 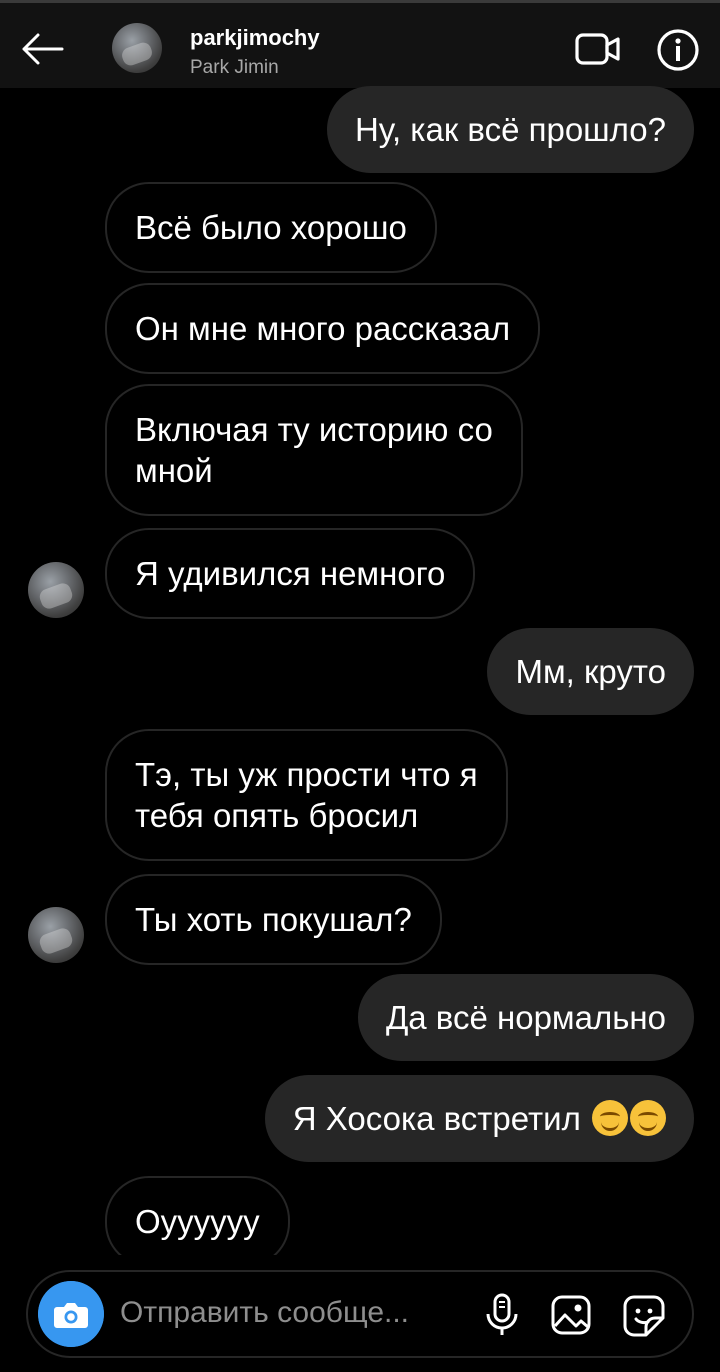 What do you see at coordinates (436, 1118) in the screenshot?
I see `message-text: Я Хосока встретил` at bounding box center [436, 1118].